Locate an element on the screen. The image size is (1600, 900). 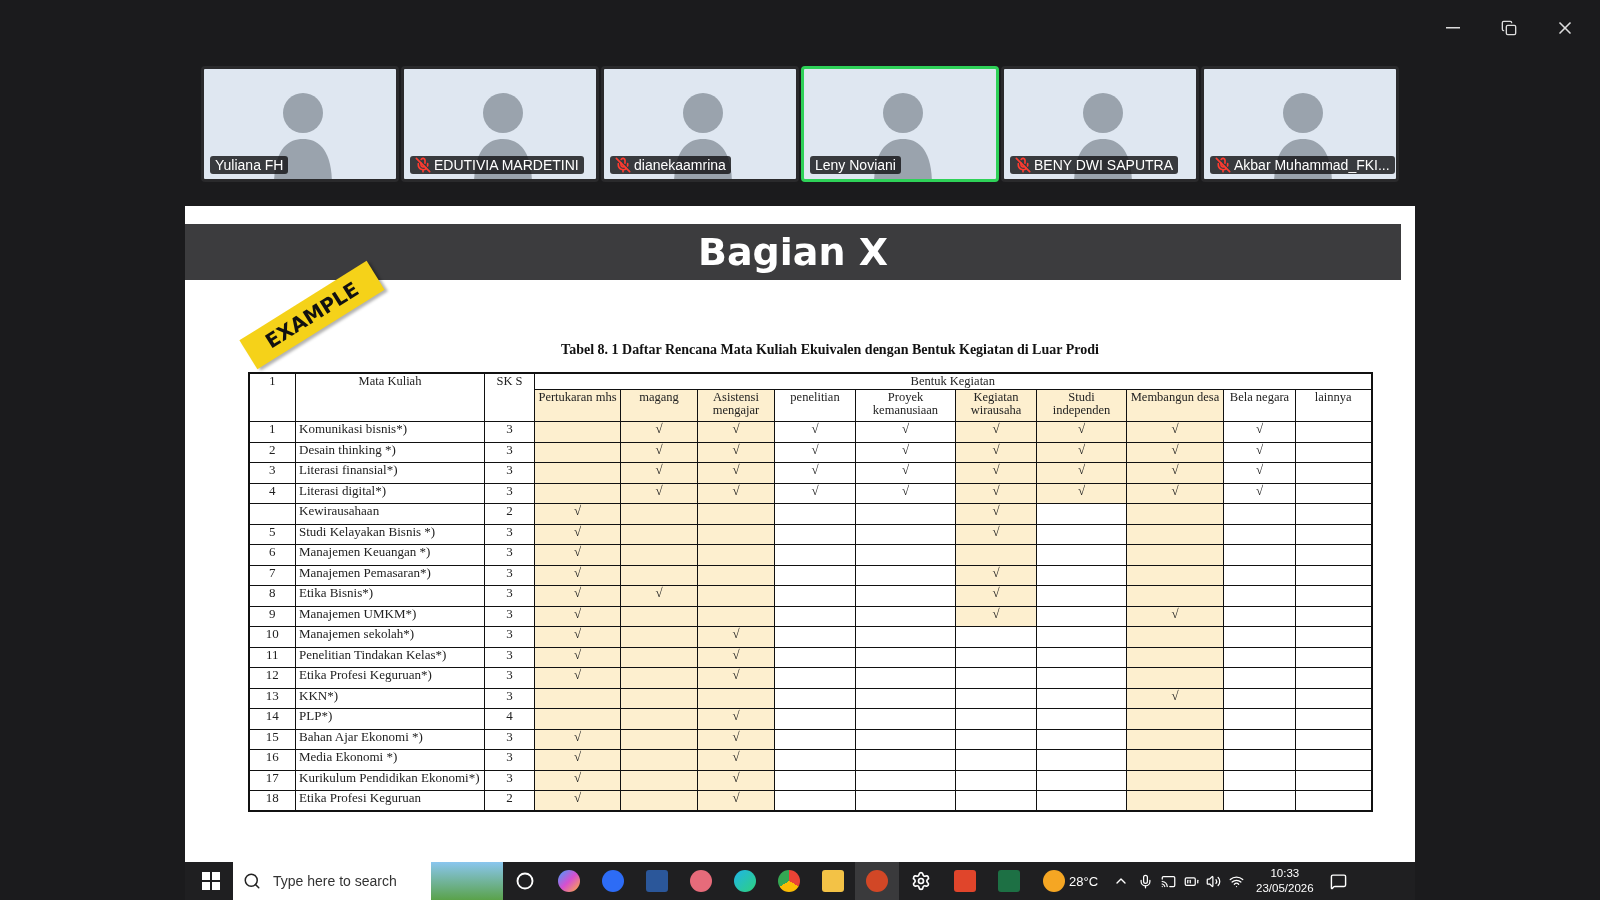
table-cell: 1 is located at coordinates (272, 431).